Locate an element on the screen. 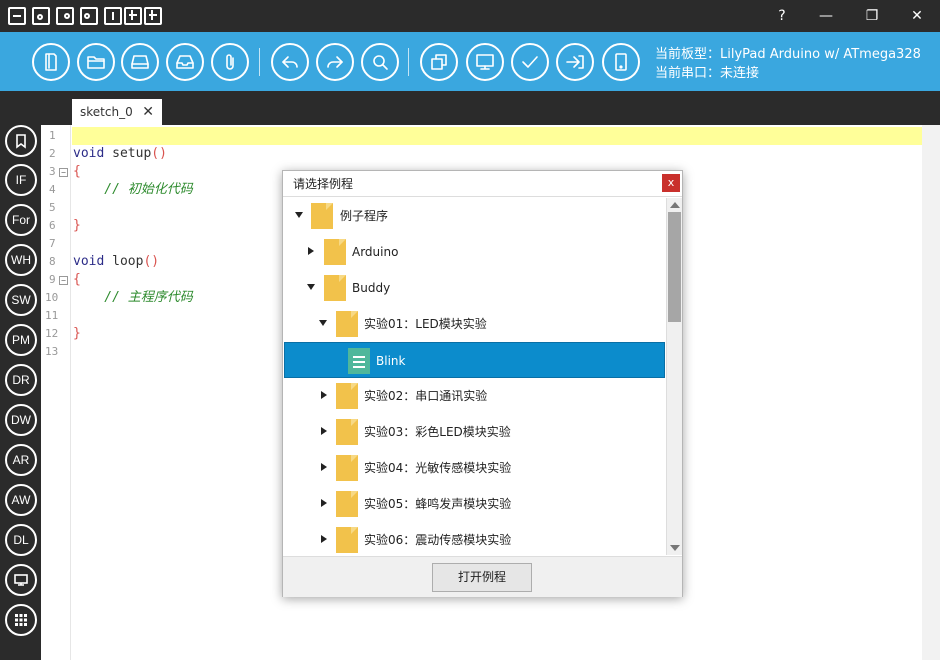  digitalwrite-block-button: DW is located at coordinates (21, 420).